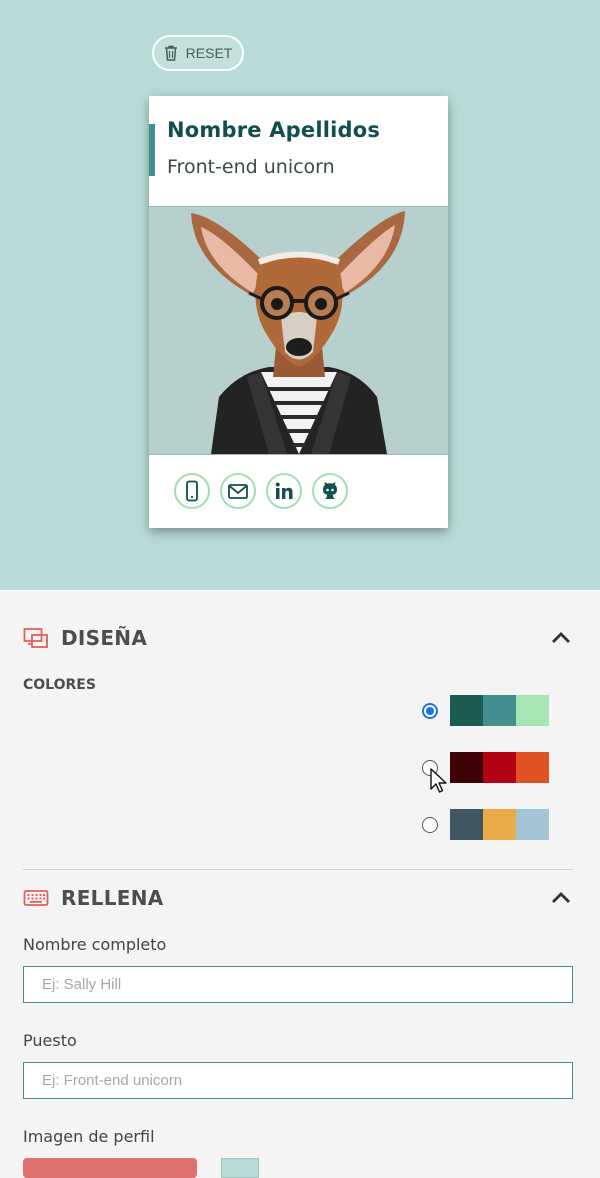 The width and height of the screenshot is (600, 1178). What do you see at coordinates (104, 638) in the screenshot?
I see `design-section-title: DISEÑA` at bounding box center [104, 638].